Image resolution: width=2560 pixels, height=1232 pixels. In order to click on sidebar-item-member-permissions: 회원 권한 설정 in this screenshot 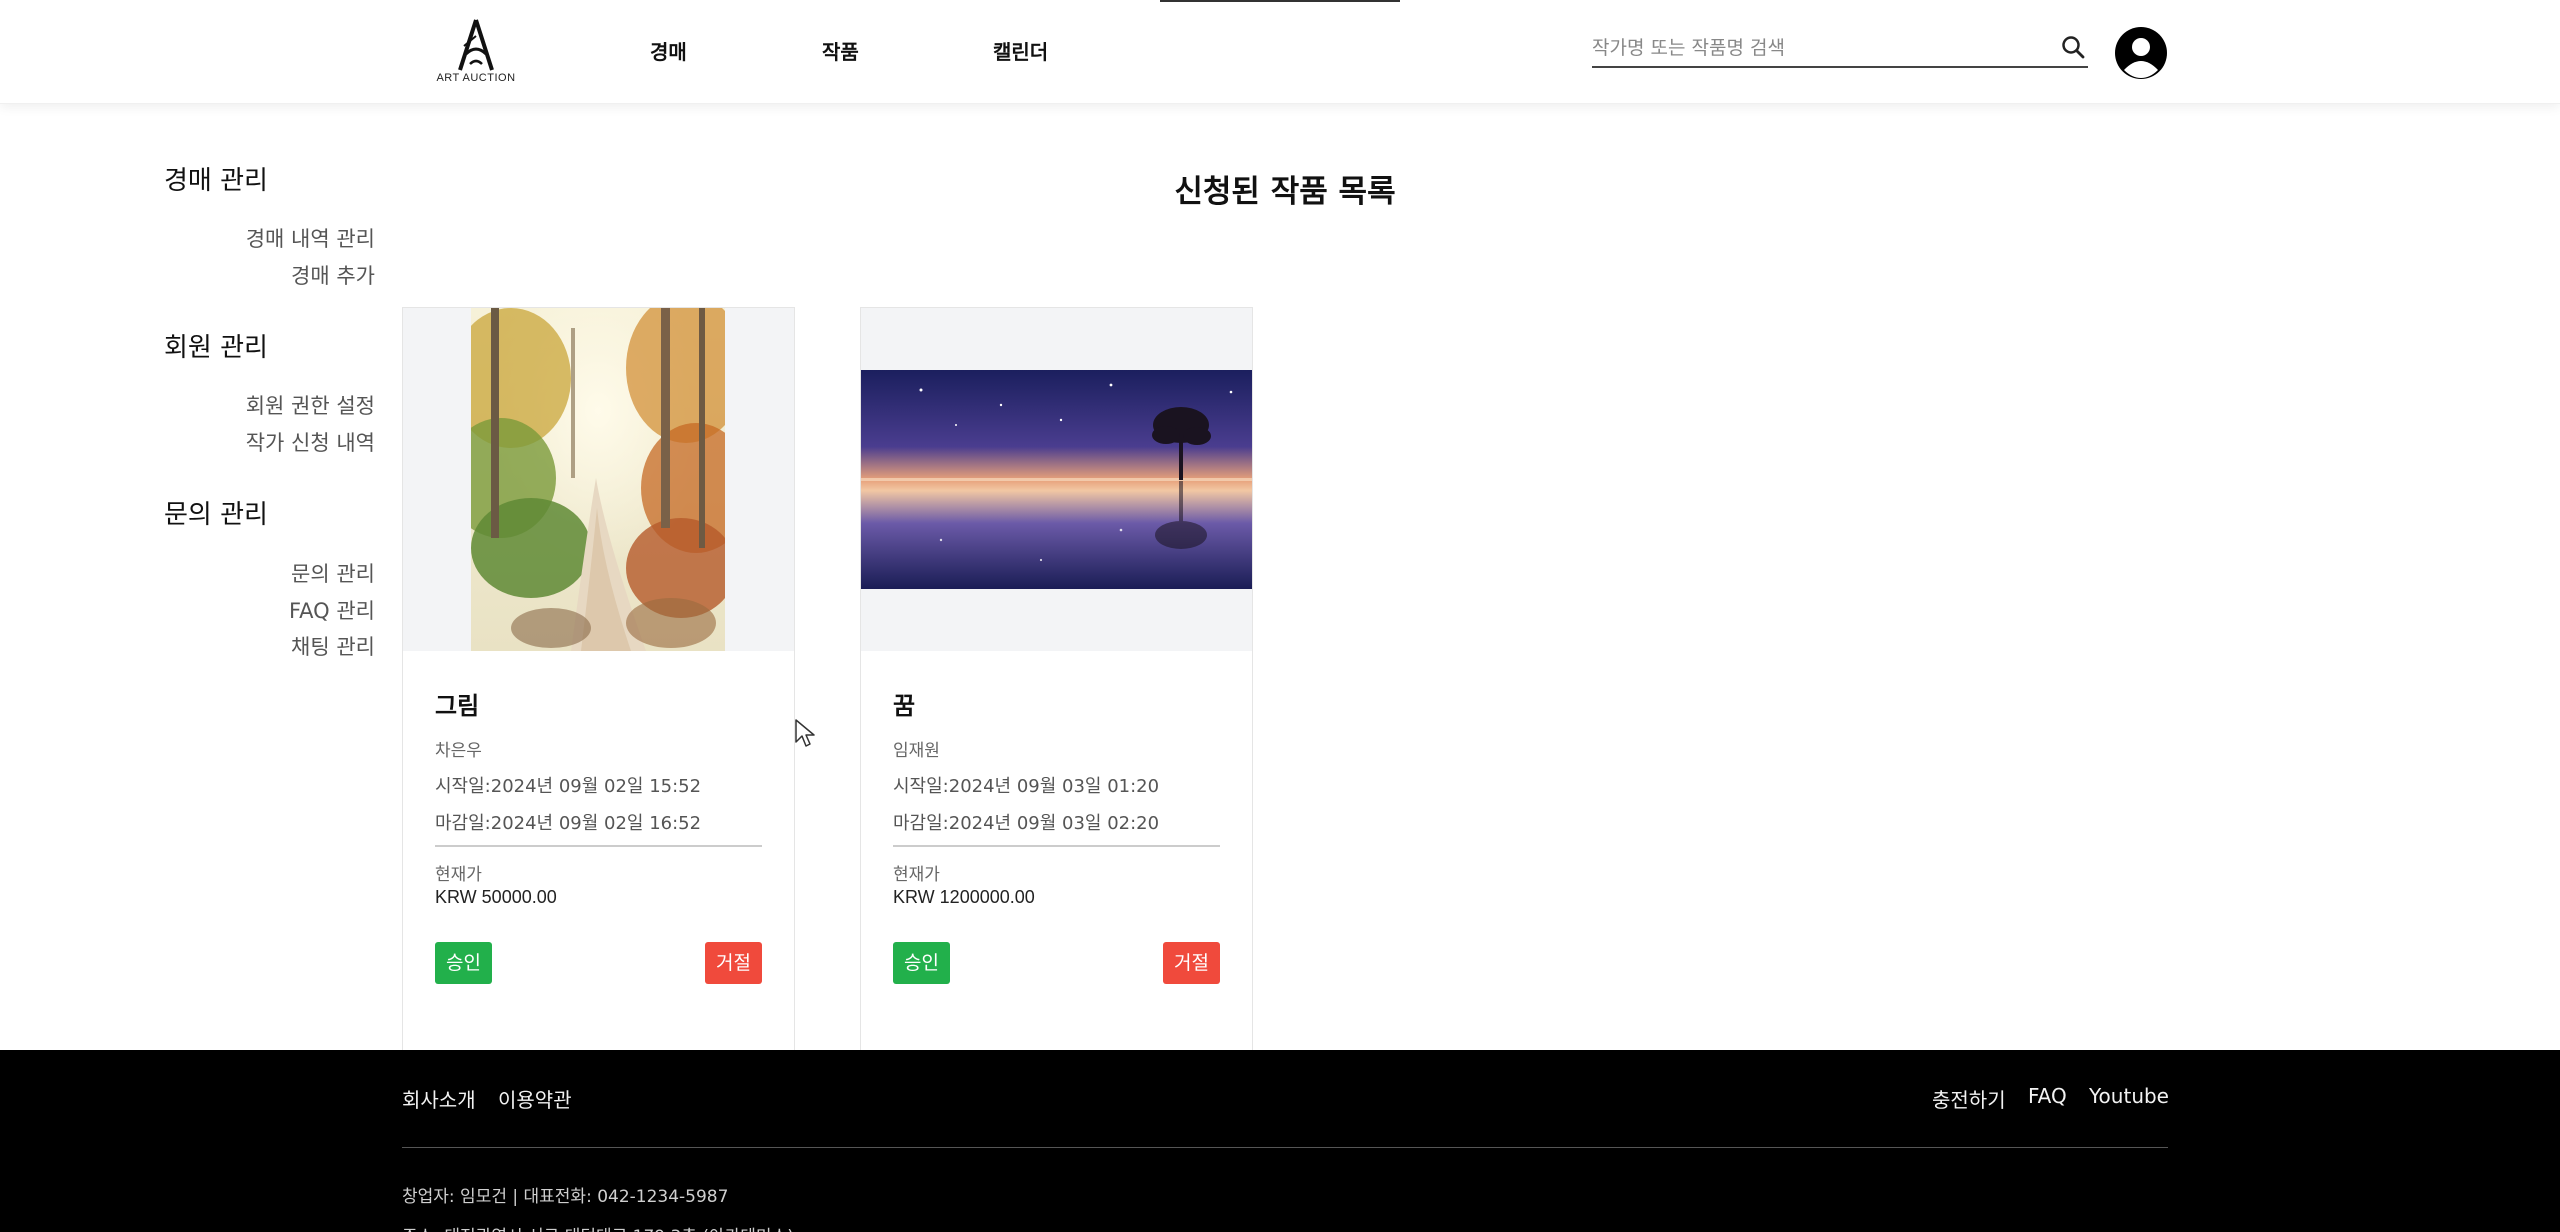, I will do `click(310, 405)`.